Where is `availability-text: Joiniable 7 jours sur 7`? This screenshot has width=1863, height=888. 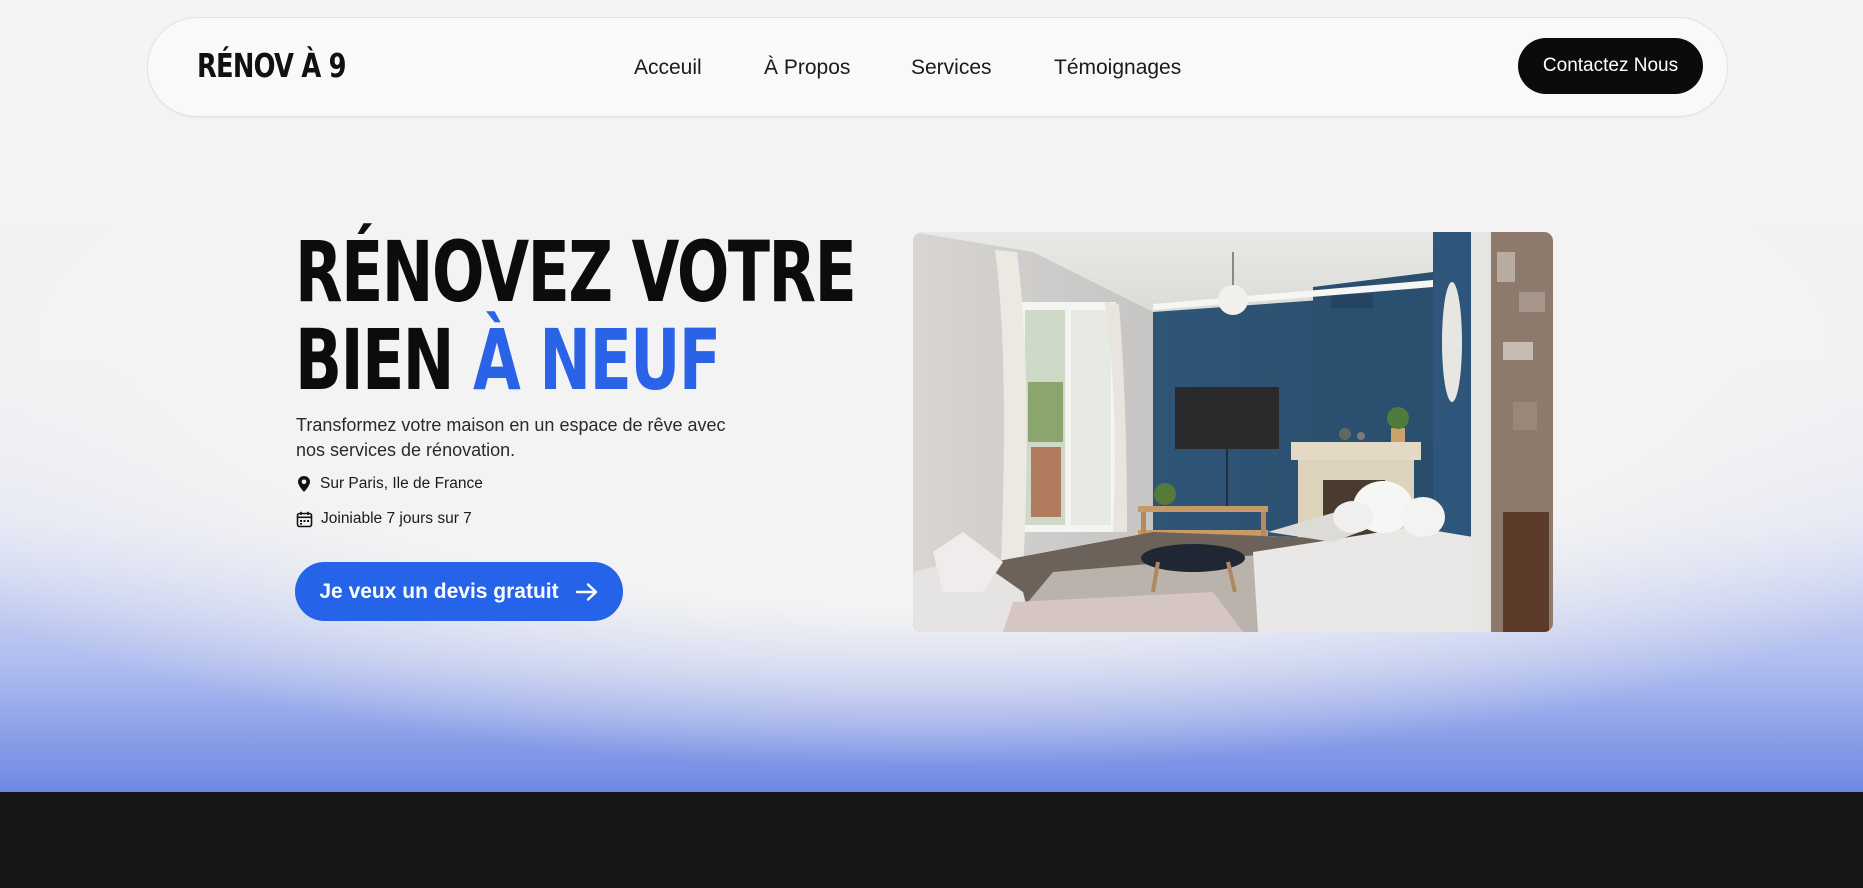
availability-text: Joiniable 7 jours sur 7 is located at coordinates (396, 518).